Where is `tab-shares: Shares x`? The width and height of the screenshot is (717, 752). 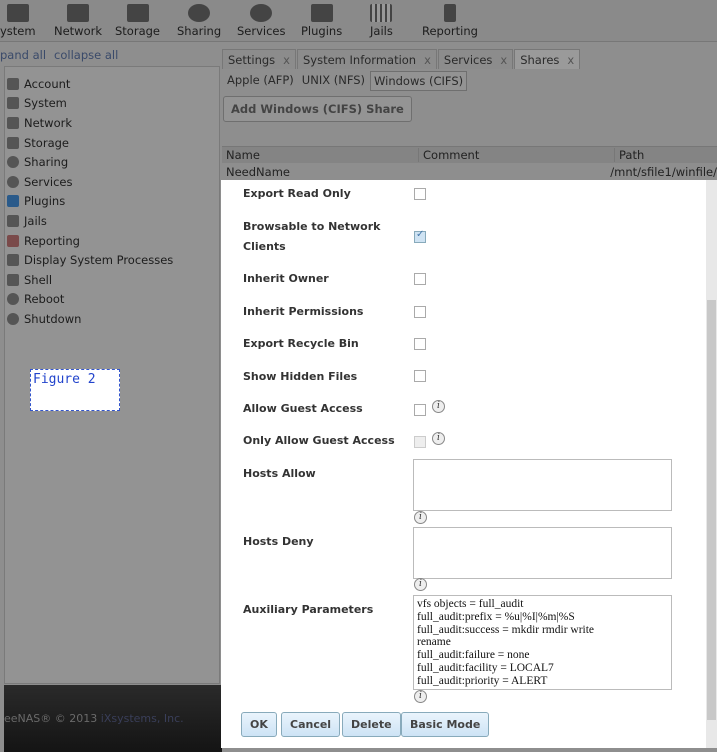
tab-shares: Shares x is located at coordinates (547, 59).